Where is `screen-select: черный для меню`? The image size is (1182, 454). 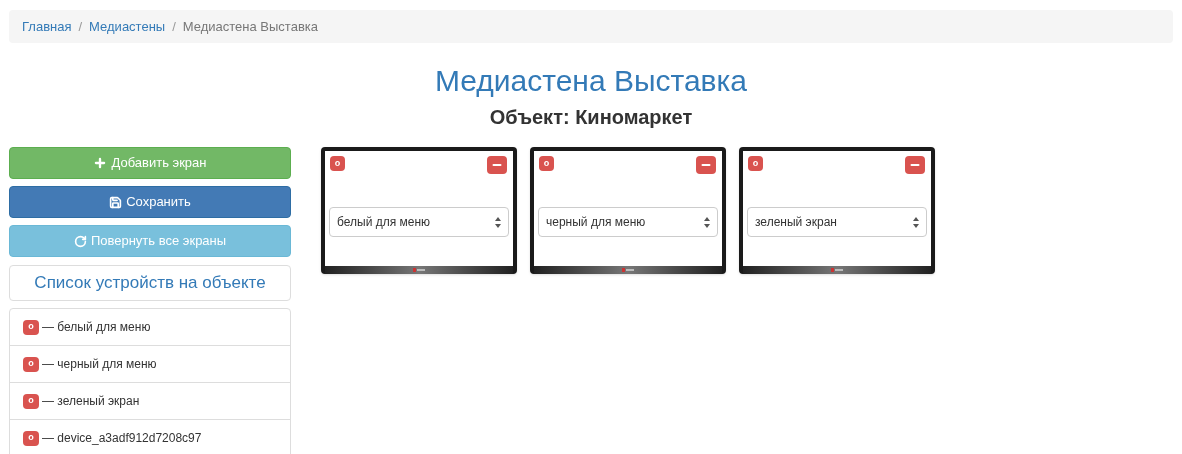 screen-select: черный для меню is located at coordinates (628, 222).